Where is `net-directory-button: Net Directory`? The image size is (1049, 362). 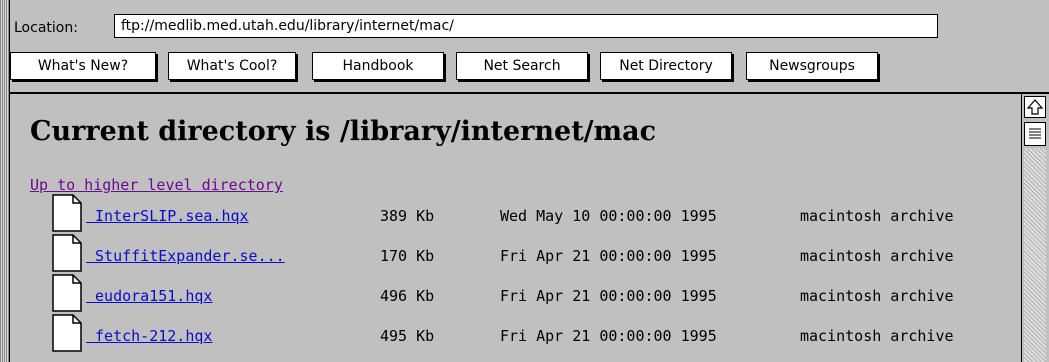
net-directory-button: Net Directory is located at coordinates (666, 66).